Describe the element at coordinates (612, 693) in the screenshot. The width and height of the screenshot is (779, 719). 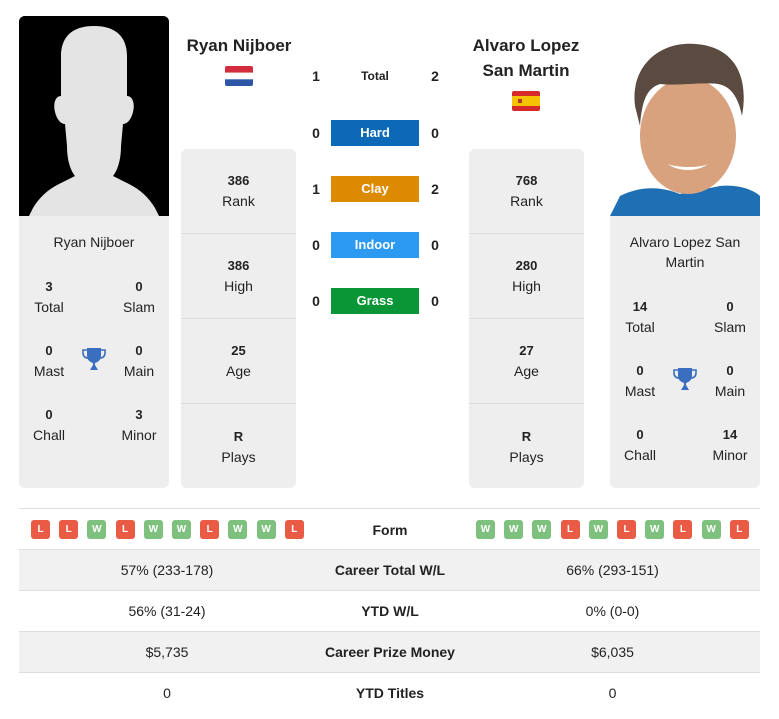
I see `right-value: 0` at that location.